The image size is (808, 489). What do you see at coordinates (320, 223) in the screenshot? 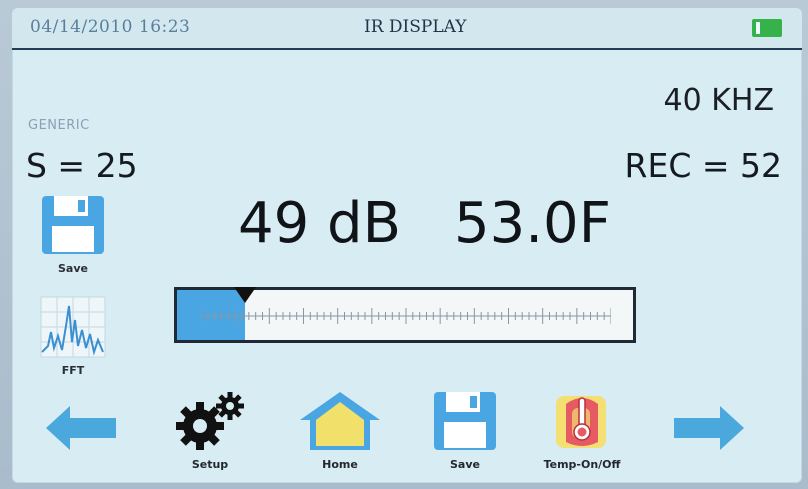
I see `decibel-readout: 49 dB` at bounding box center [320, 223].